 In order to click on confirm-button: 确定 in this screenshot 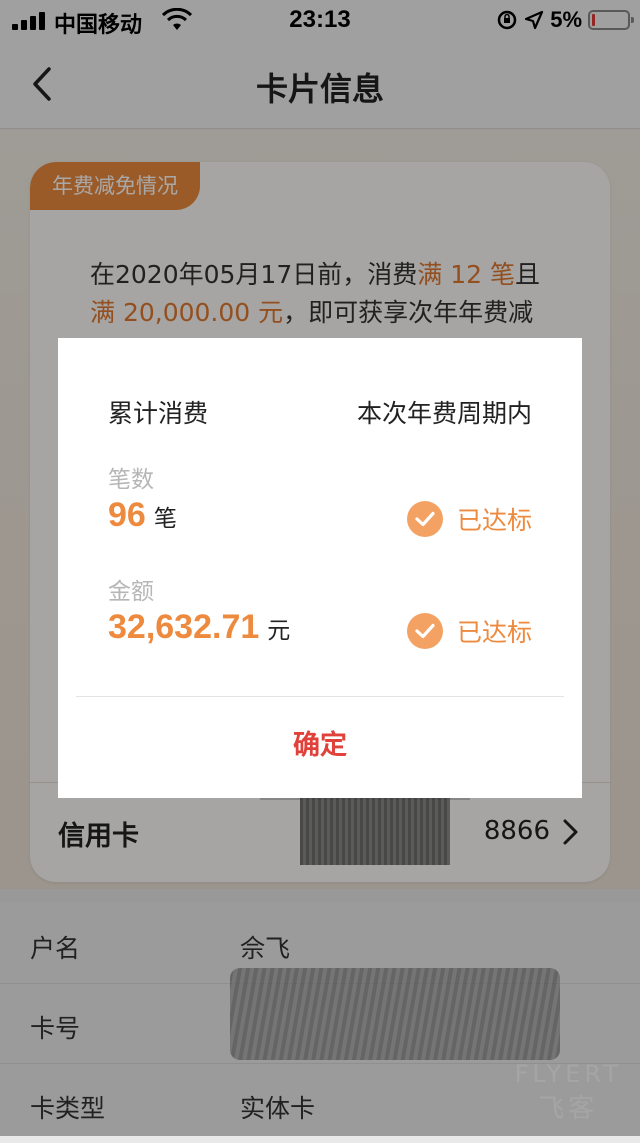, I will do `click(320, 747)`.